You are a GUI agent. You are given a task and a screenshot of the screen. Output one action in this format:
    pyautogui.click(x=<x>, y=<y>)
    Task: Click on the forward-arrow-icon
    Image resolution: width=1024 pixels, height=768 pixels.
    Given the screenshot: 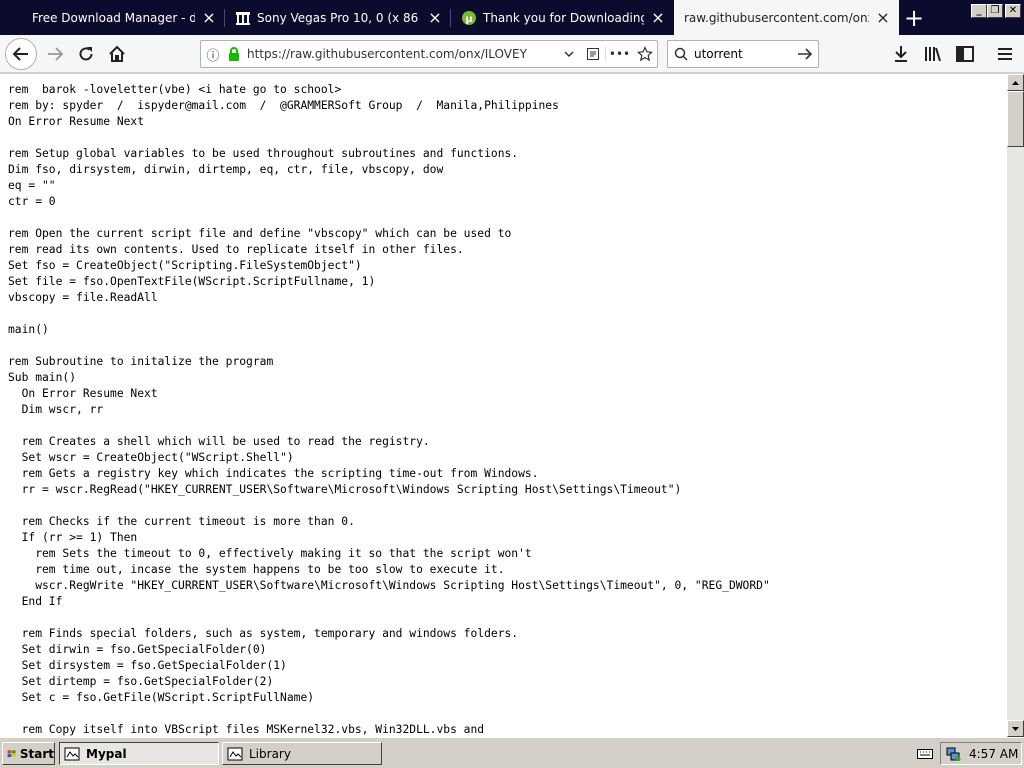 What is the action you would take?
    pyautogui.click(x=56, y=54)
    